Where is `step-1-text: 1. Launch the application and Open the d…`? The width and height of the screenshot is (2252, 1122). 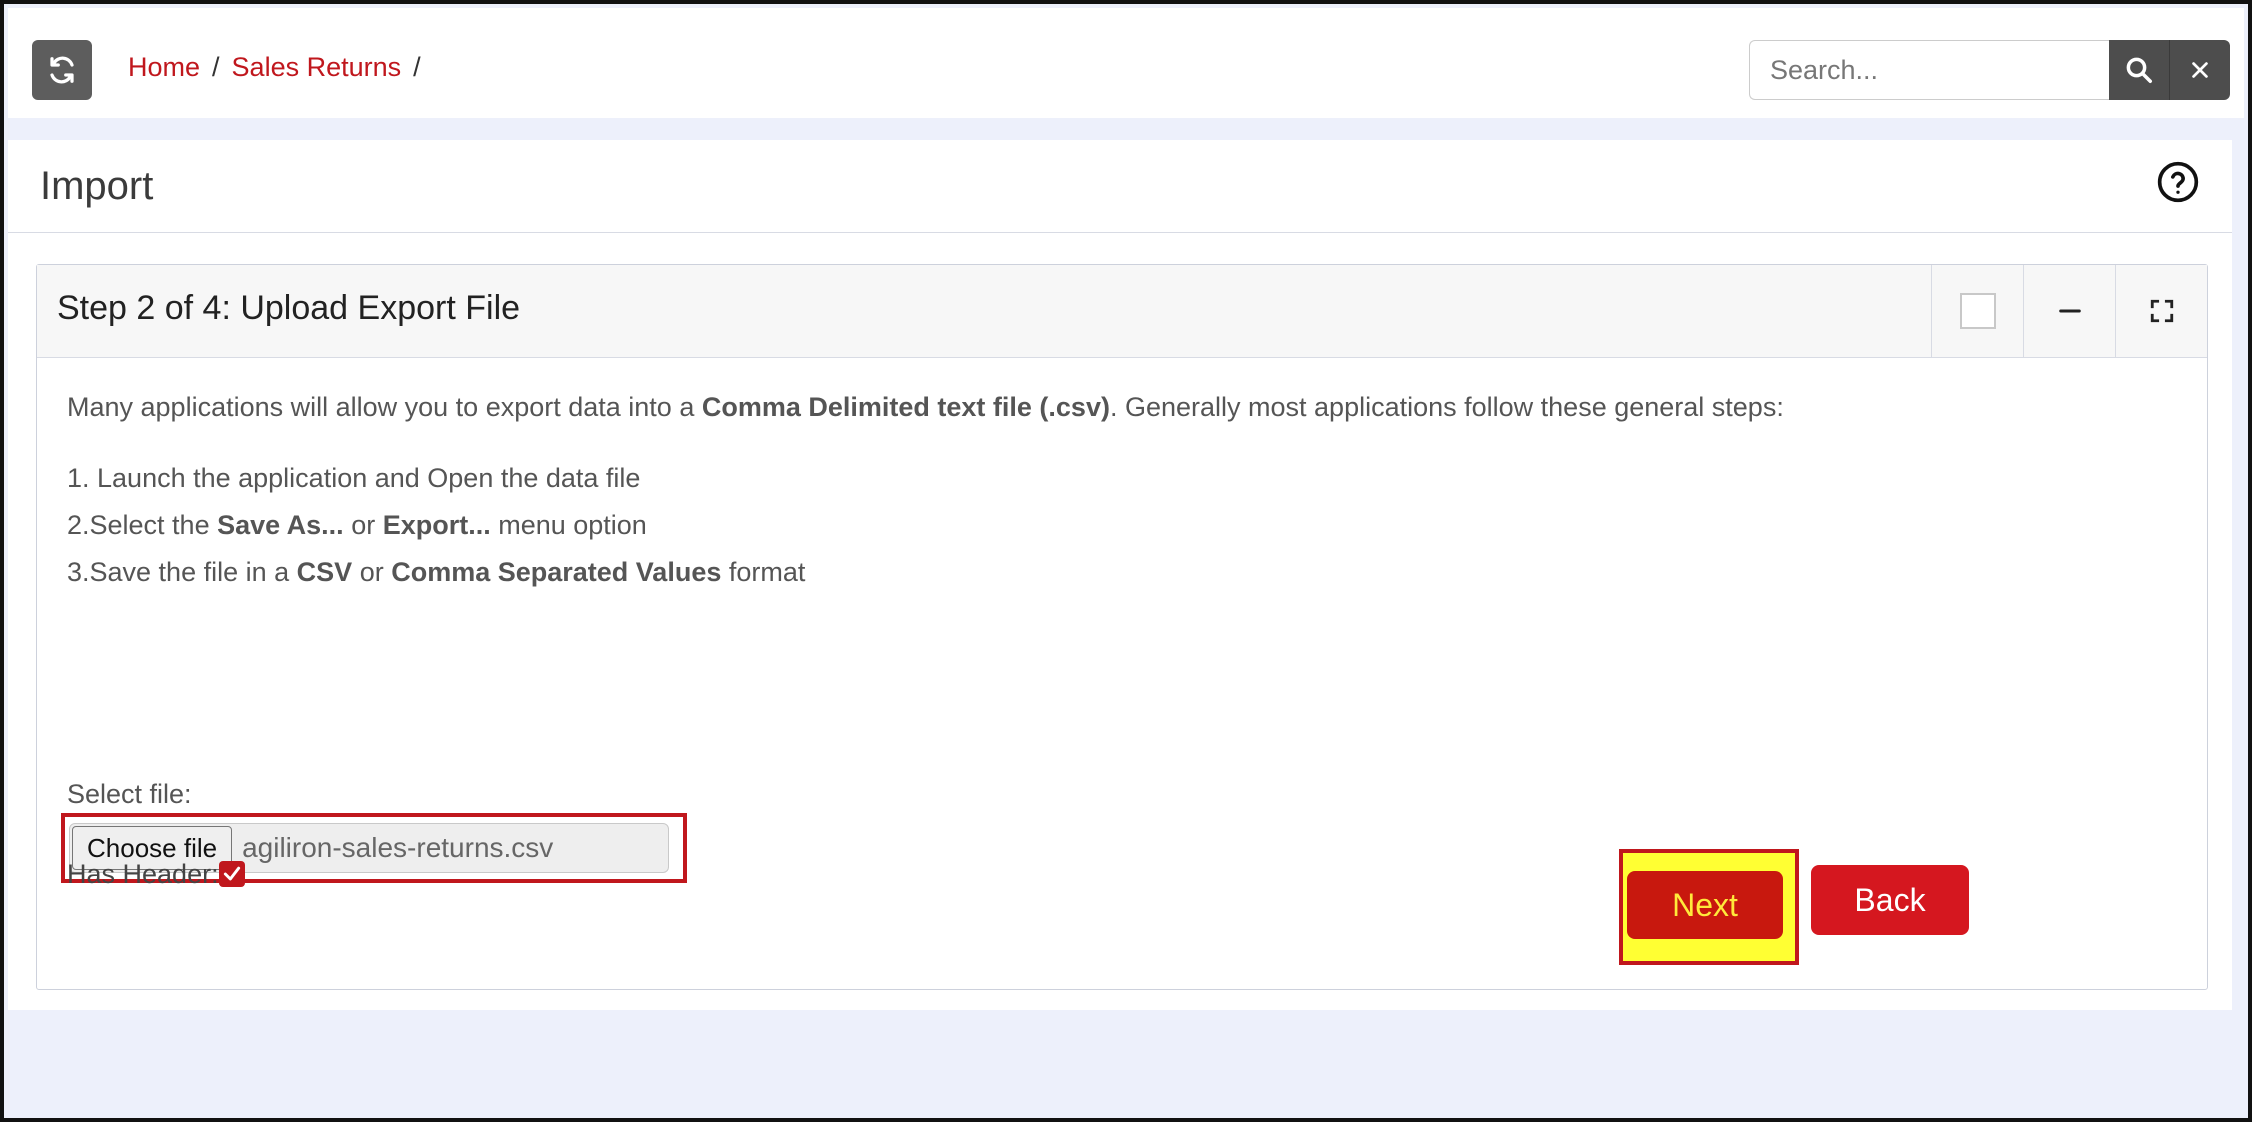 step-1-text: 1. Launch the application and Open the d… is located at coordinates (354, 478).